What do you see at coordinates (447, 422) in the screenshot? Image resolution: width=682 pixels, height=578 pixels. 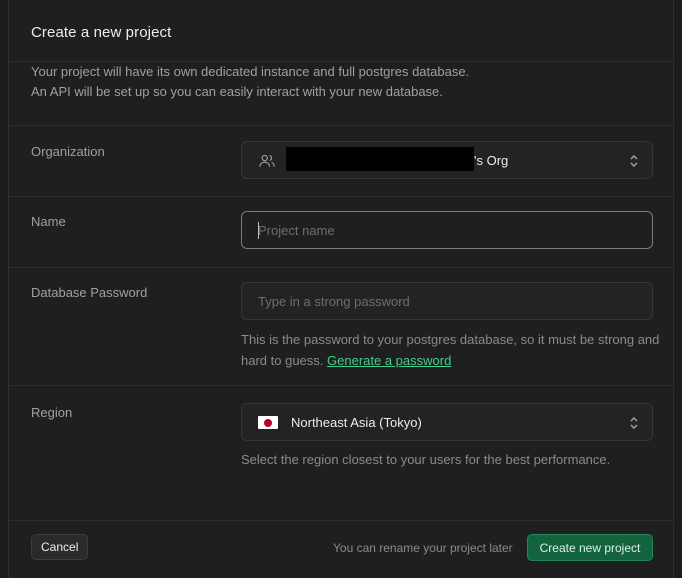 I see `region-select: Northeast Asia (Tokyo)` at bounding box center [447, 422].